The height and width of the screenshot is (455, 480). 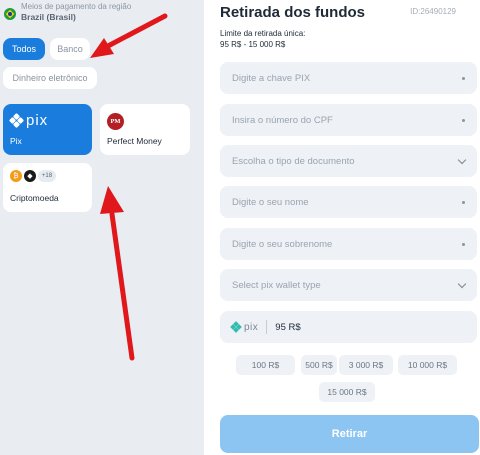 What do you see at coordinates (16, 176) in the screenshot?
I see `bitcoin-icon: ₿` at bounding box center [16, 176].